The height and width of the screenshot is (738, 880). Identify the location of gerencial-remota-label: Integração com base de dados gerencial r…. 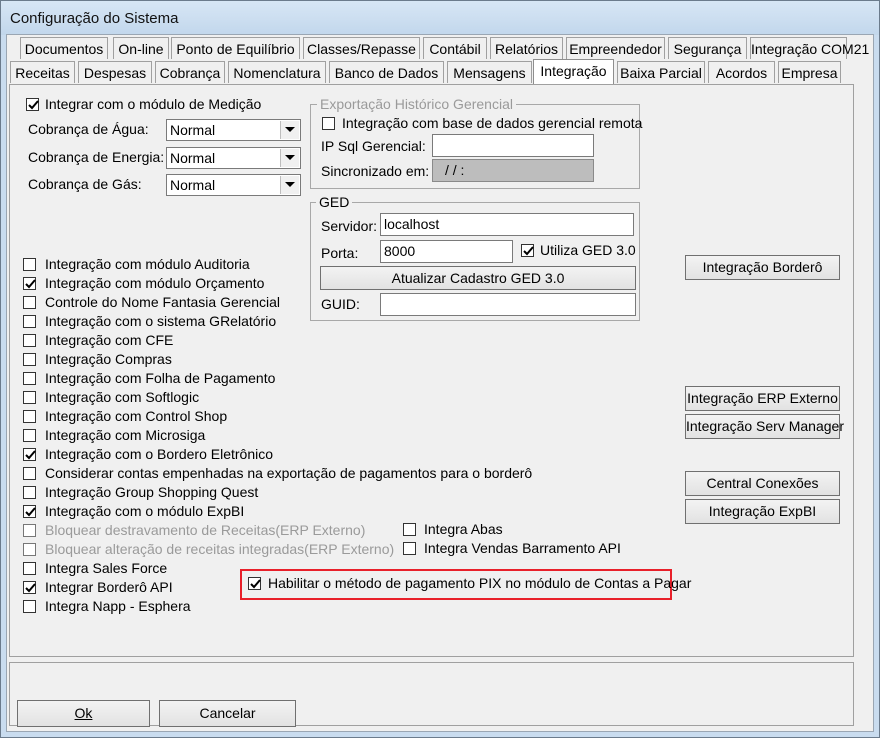
(492, 123).